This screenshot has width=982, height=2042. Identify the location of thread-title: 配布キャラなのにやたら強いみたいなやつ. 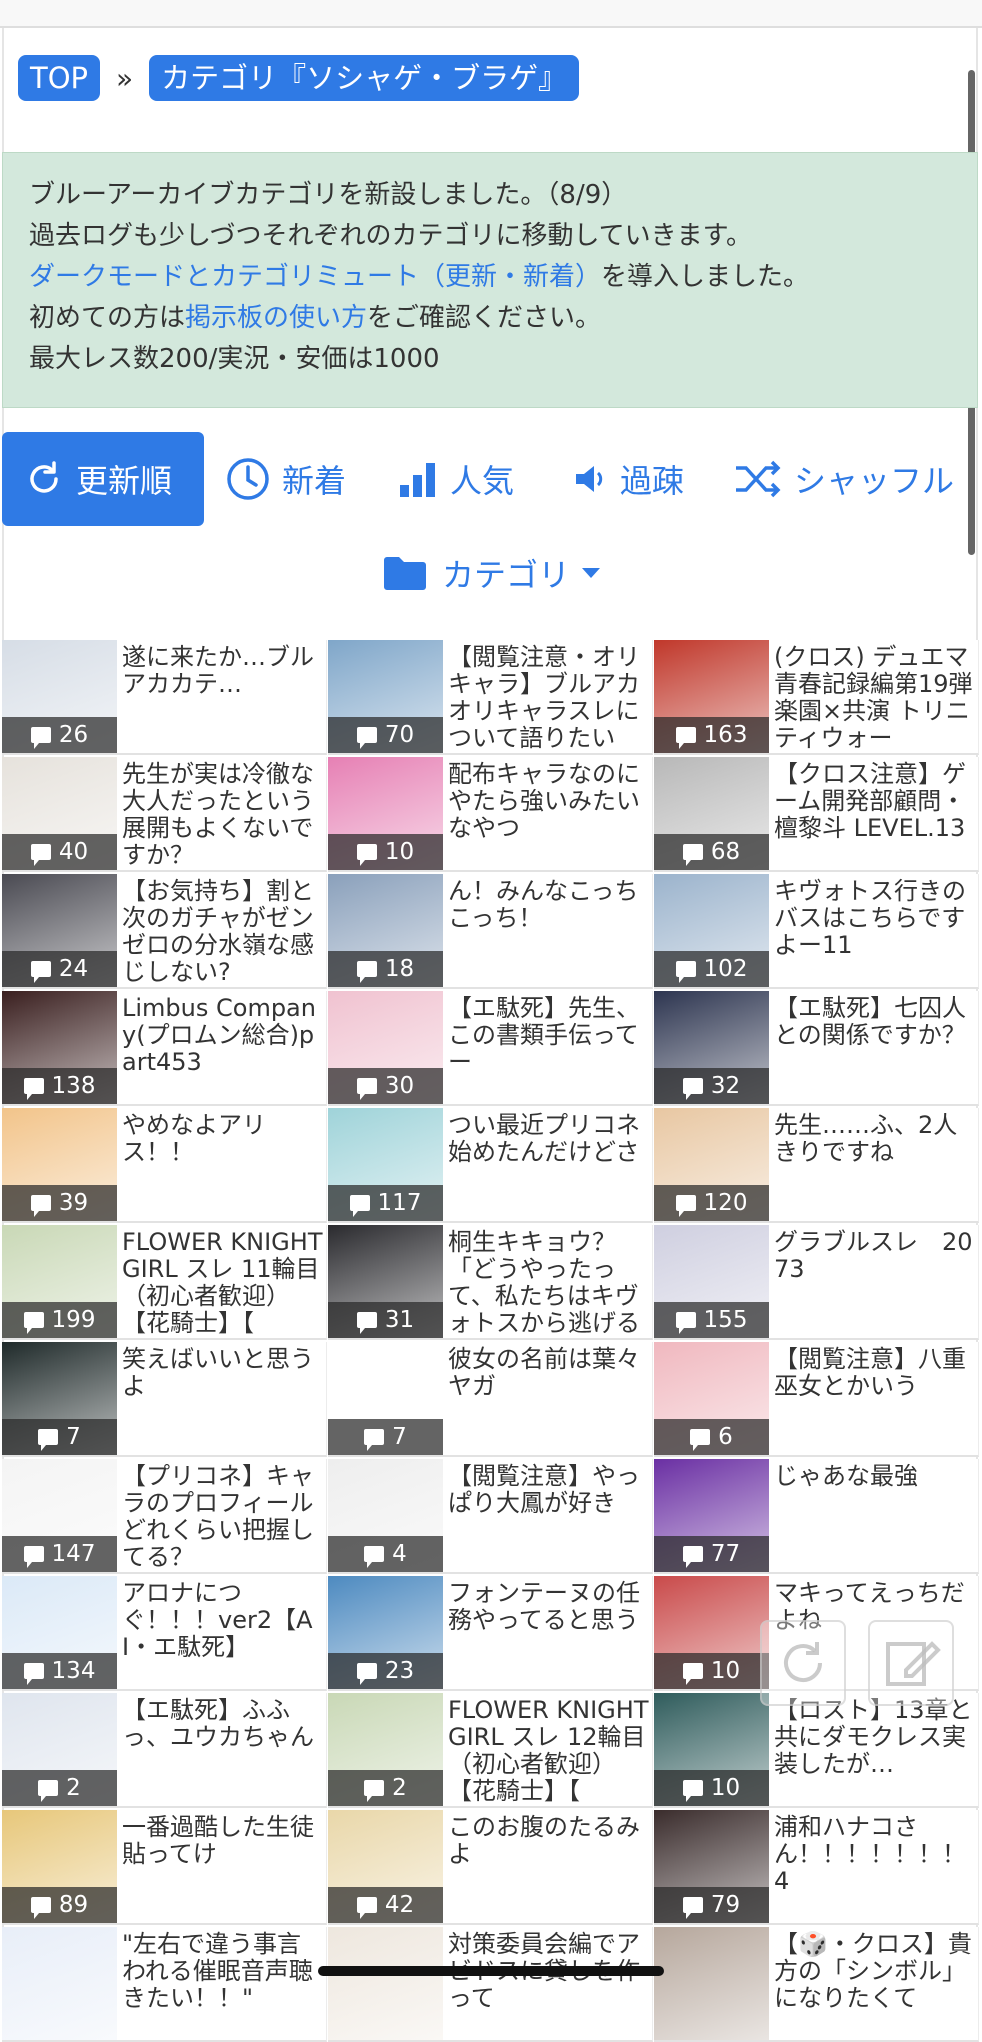
(549, 815).